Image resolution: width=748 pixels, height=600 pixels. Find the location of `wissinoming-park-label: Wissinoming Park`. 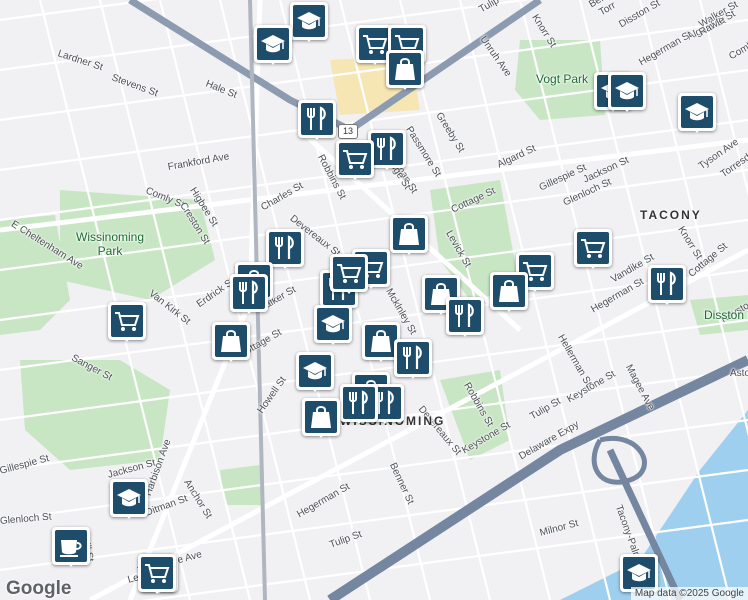

wissinoming-park-label: Wissinoming Park is located at coordinates (110, 244).